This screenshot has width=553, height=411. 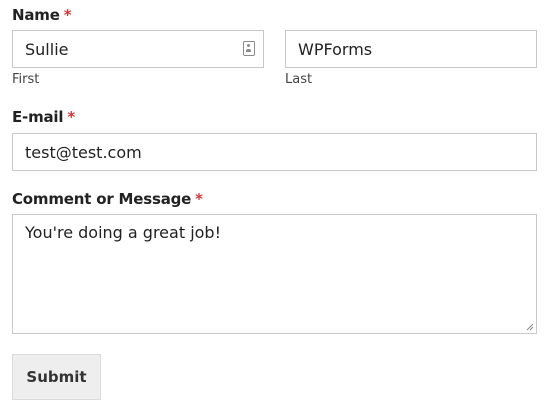 What do you see at coordinates (47, 49) in the screenshot?
I see `first-name-value: Sullie` at bounding box center [47, 49].